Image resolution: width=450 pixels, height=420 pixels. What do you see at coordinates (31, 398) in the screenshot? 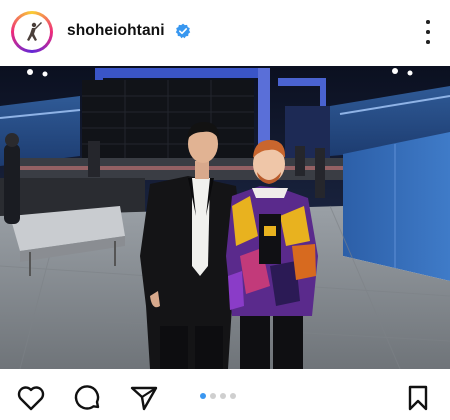
I see `heart-icon` at bounding box center [31, 398].